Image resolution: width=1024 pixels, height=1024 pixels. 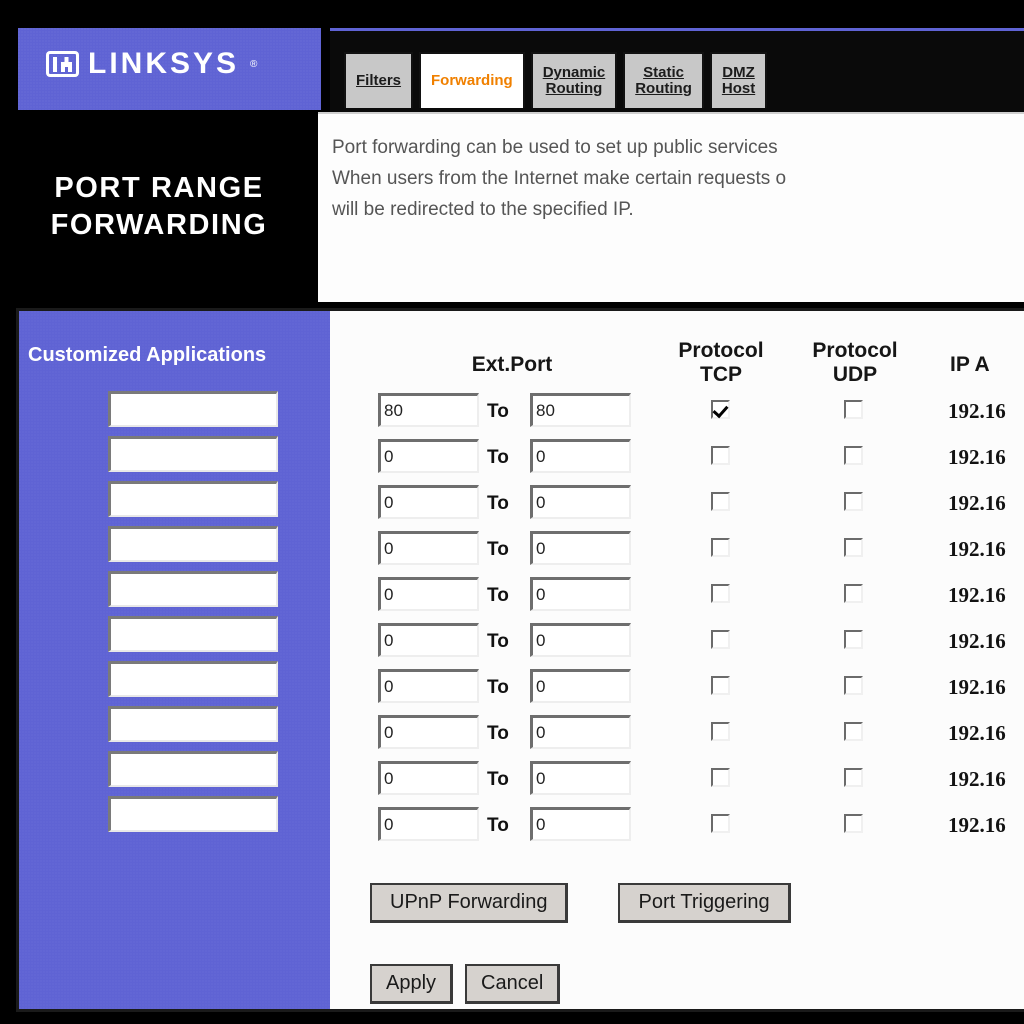 I want to click on registered-trademark-icon: ®, so click(x=254, y=64).